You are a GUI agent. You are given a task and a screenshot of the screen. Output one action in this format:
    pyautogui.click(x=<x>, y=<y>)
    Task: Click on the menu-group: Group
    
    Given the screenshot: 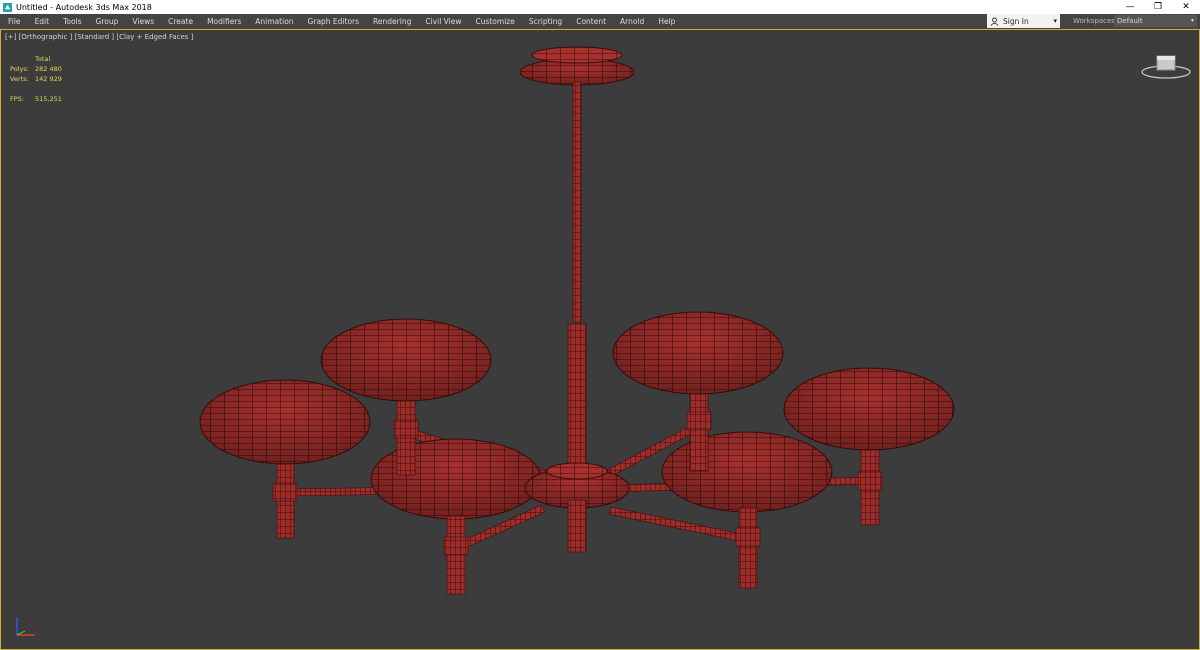 What is the action you would take?
    pyautogui.click(x=106, y=21)
    